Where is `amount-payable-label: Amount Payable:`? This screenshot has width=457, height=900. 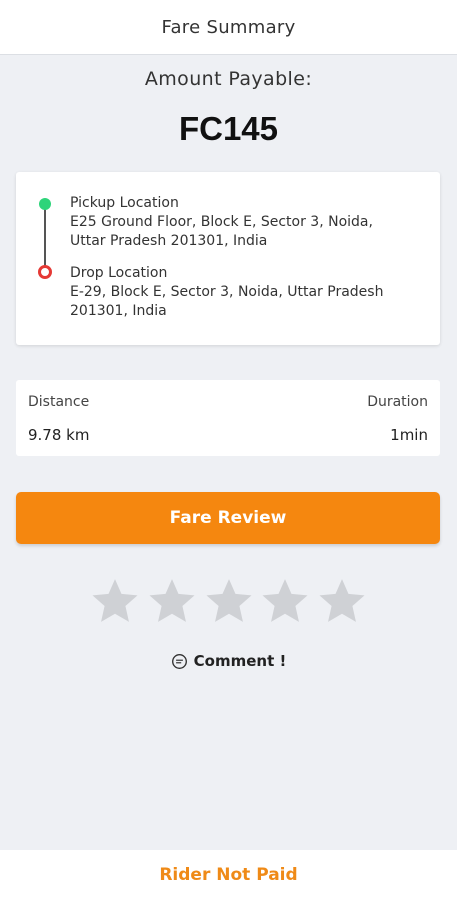 amount-payable-label: Amount Payable: is located at coordinates (228, 79).